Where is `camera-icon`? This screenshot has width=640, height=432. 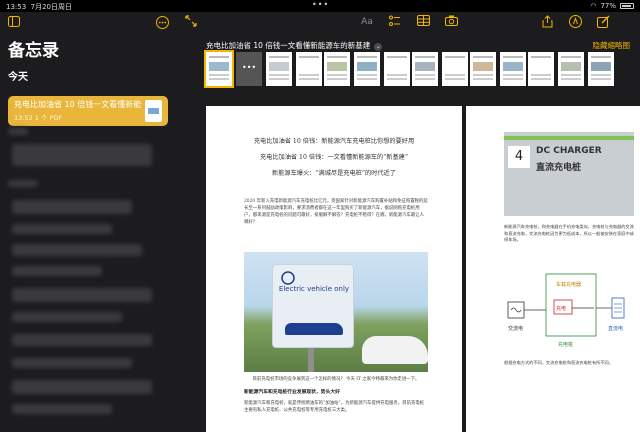 camera-icon is located at coordinates (451, 22).